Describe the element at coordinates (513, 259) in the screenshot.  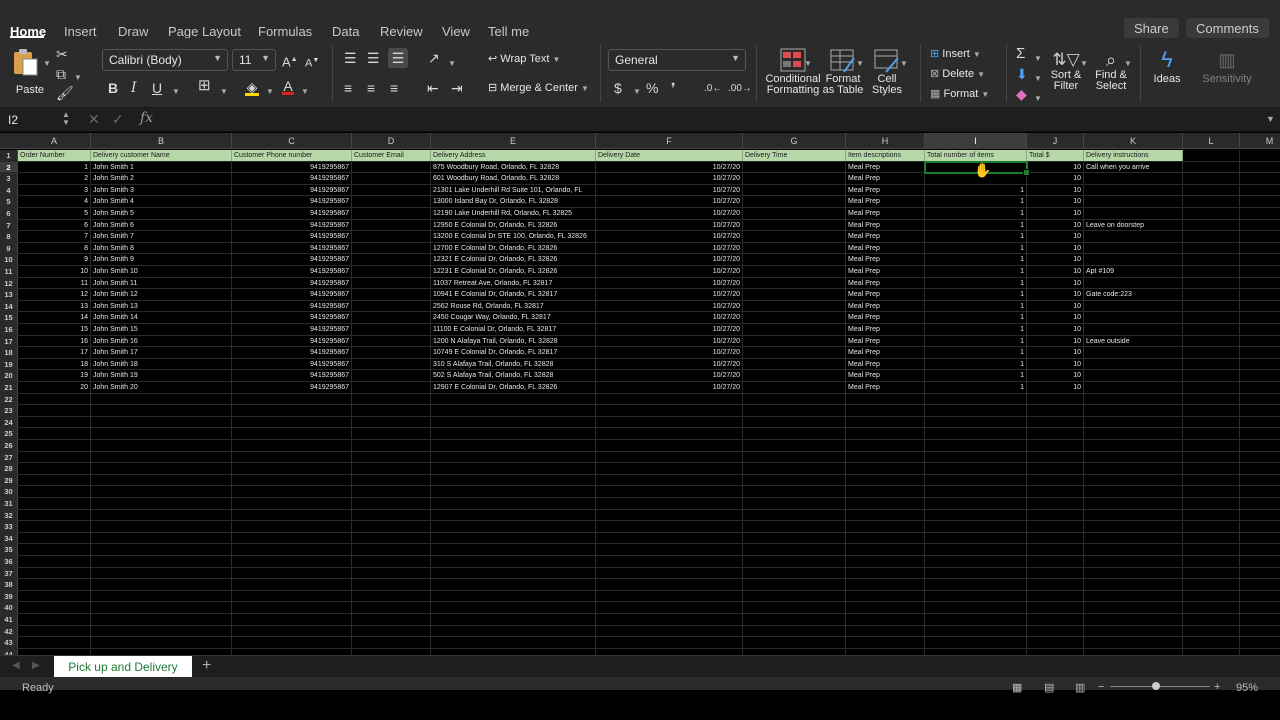
I see `cell-e10: 12321 E Colonial Dr, Orlando, FL 32826` at that location.